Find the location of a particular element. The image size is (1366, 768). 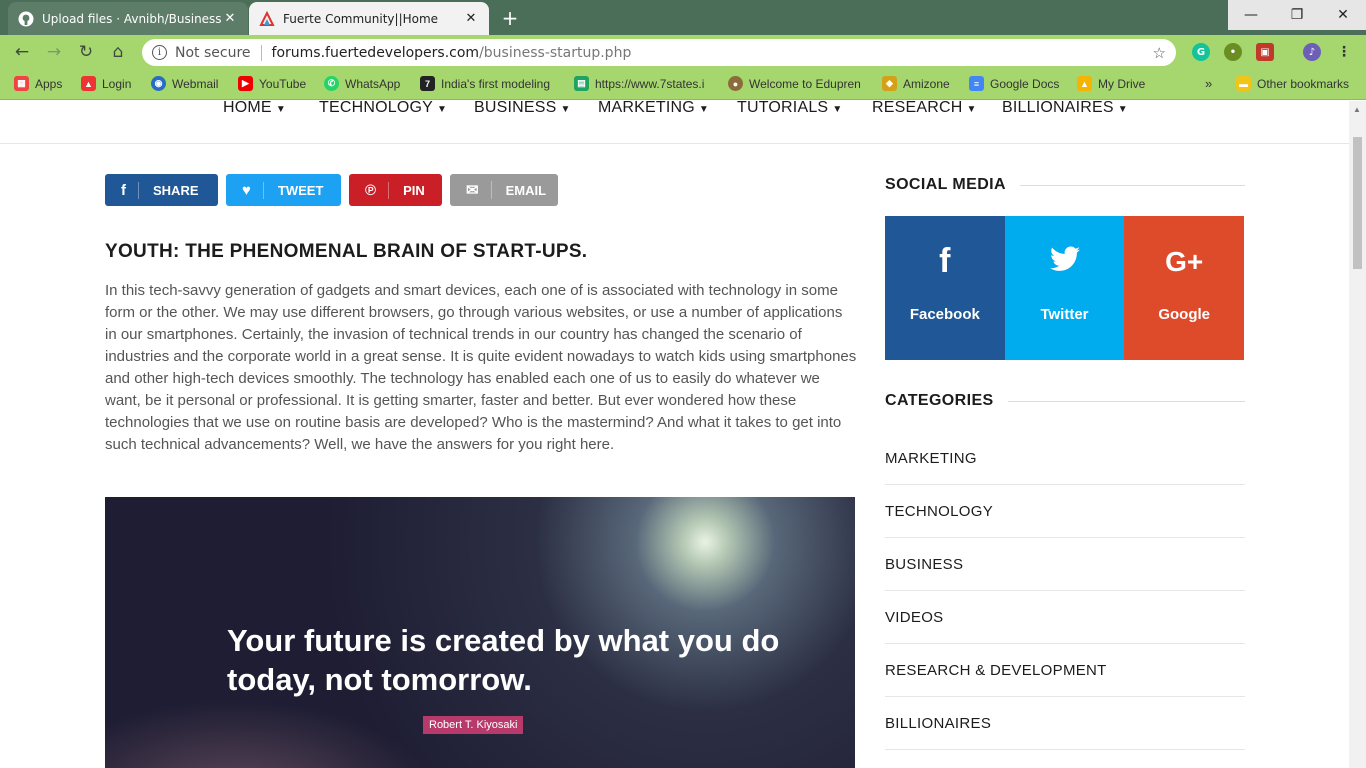

new-tab-button: + is located at coordinates (510, 18).